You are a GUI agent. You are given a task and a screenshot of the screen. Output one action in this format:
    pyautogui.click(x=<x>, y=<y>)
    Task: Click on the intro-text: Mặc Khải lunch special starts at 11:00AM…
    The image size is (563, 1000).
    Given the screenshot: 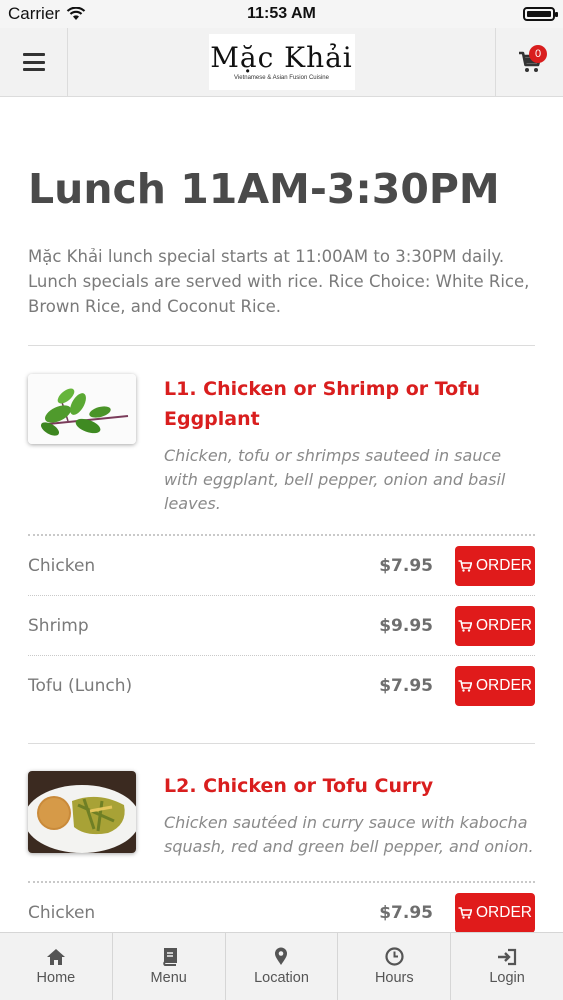 What is the action you would take?
    pyautogui.click(x=279, y=281)
    